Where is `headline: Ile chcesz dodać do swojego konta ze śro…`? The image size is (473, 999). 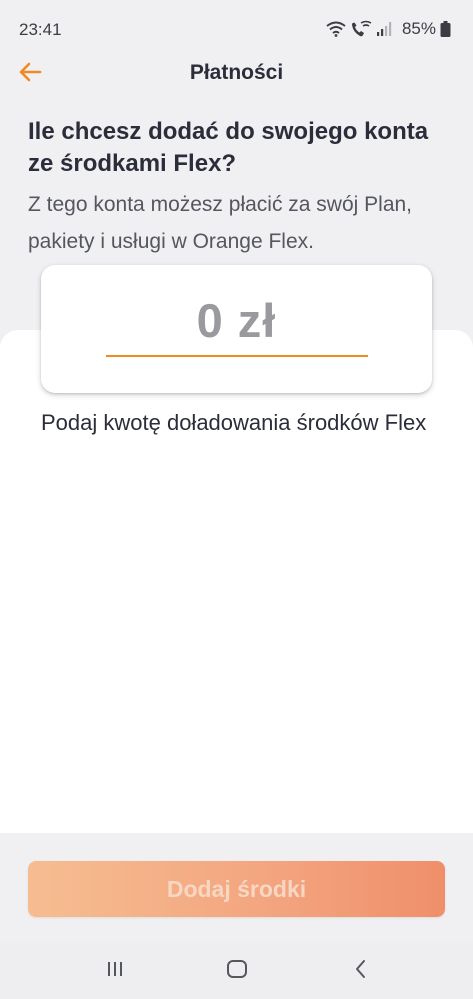 headline: Ile chcesz dodać do swojego konta ze śro… is located at coordinates (228, 147).